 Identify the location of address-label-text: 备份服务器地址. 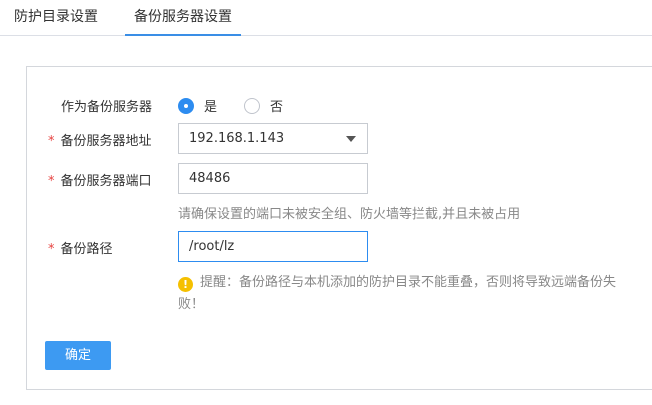
(106, 141).